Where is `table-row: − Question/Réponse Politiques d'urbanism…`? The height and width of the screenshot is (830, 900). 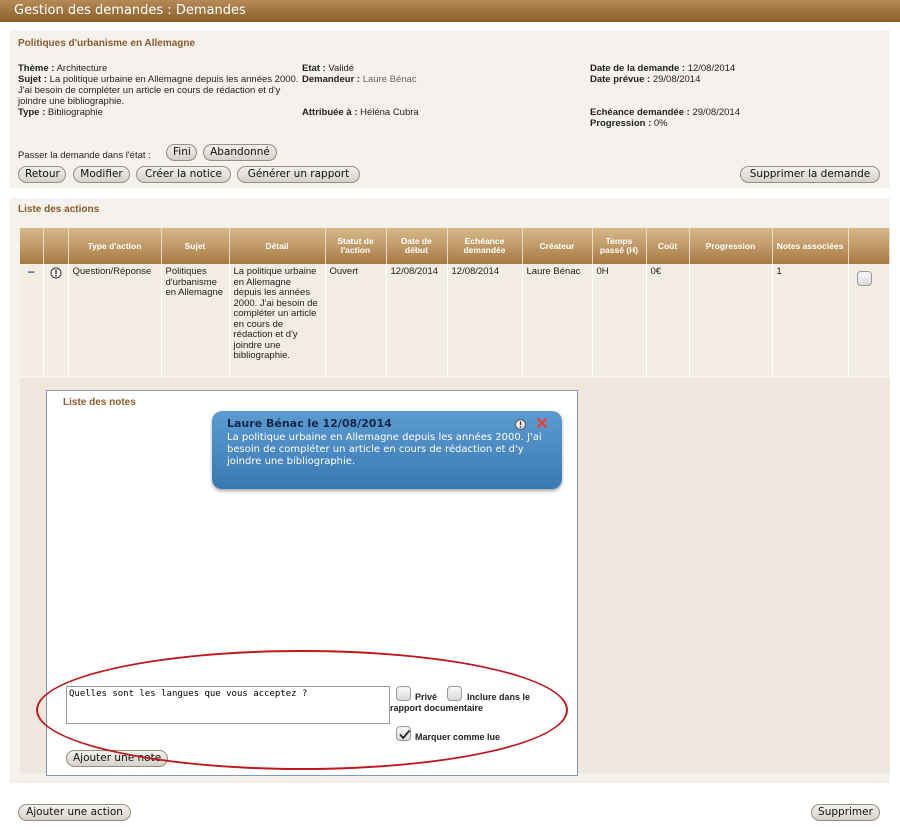 table-row: − Question/Réponse Politiques d'urbanism… is located at coordinates (455, 320).